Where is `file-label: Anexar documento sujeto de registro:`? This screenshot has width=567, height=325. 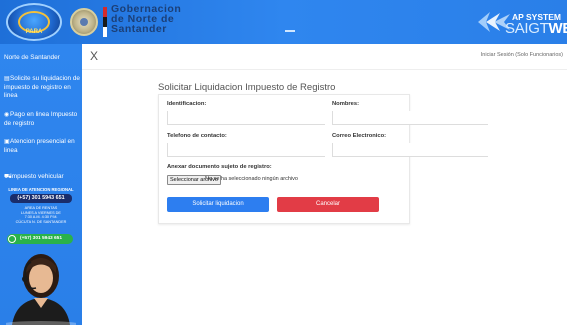
file-label: Anexar documento sujeto de registro: is located at coordinates (219, 167).